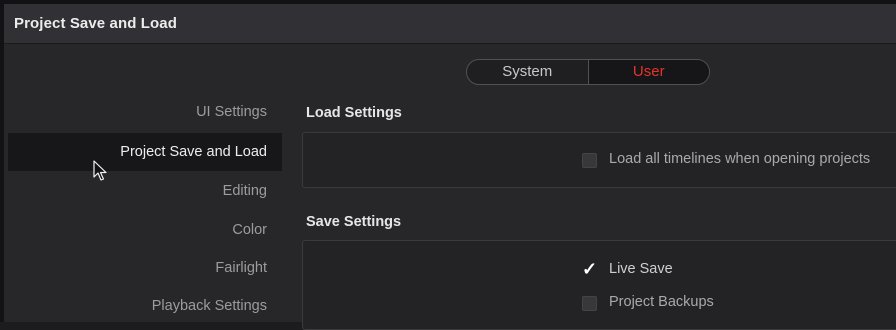  I want to click on mouse-pointer-icon, so click(100, 170).